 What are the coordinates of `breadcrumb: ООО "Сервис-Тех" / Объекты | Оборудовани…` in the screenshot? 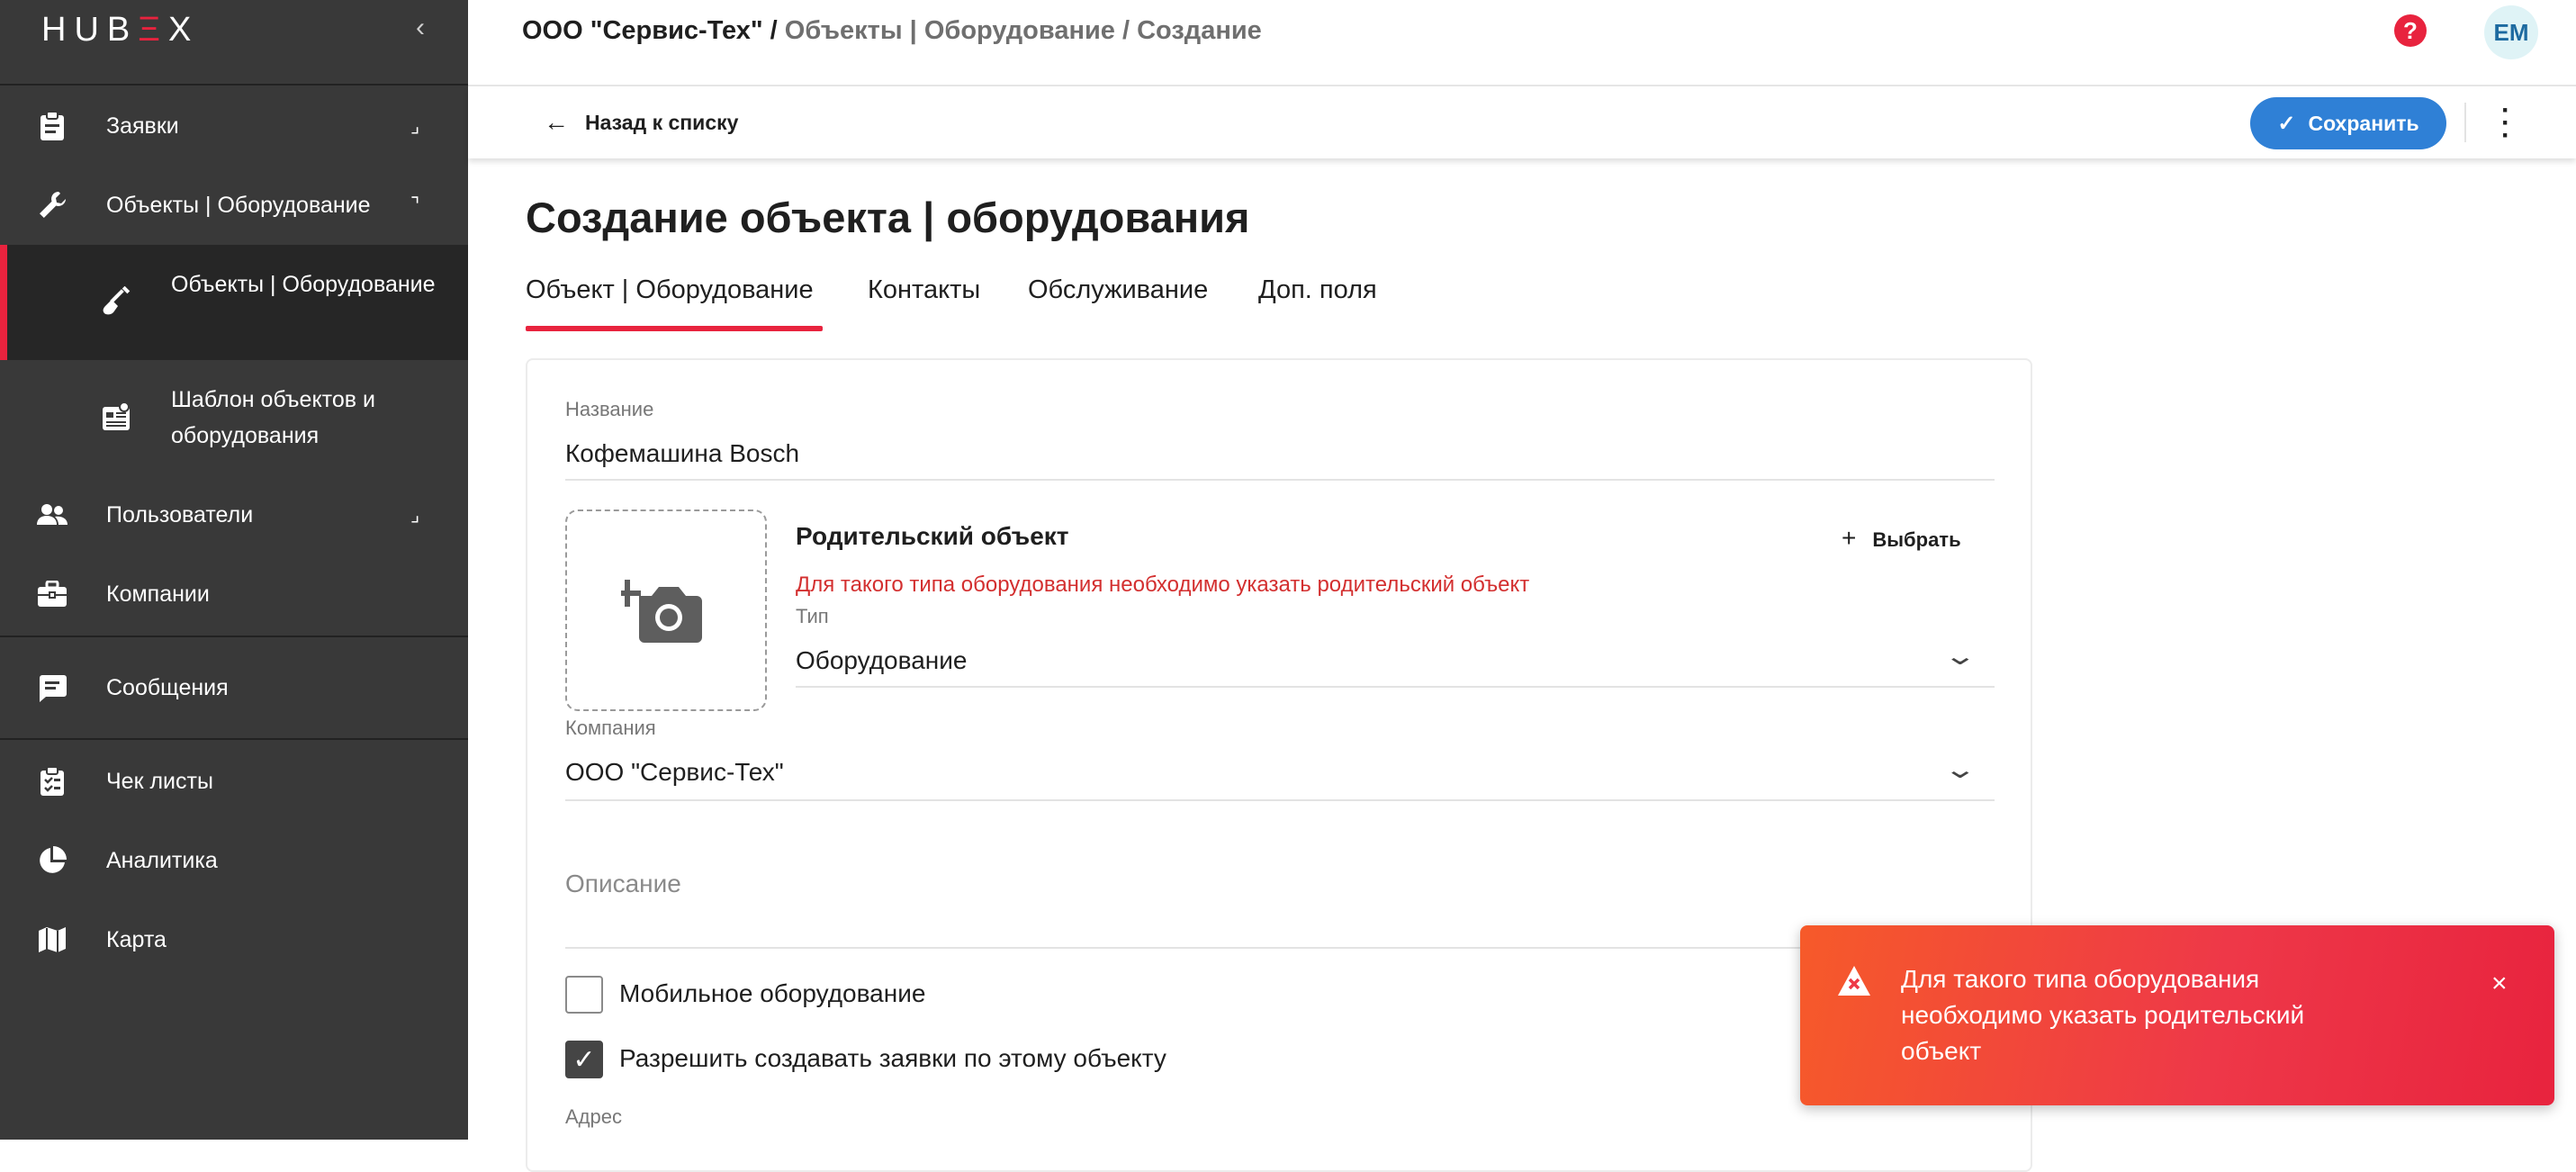 It's located at (892, 31).